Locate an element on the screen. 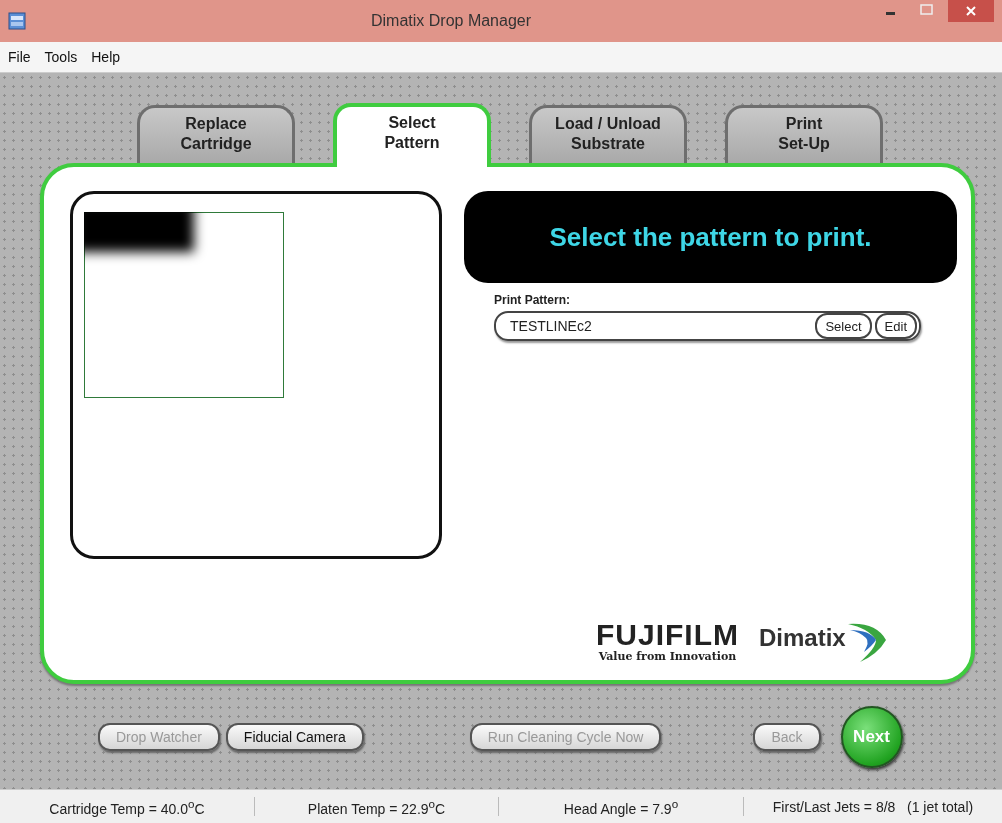 This screenshot has width=1002, height=823. menu-item: Tools is located at coordinates (61, 57).